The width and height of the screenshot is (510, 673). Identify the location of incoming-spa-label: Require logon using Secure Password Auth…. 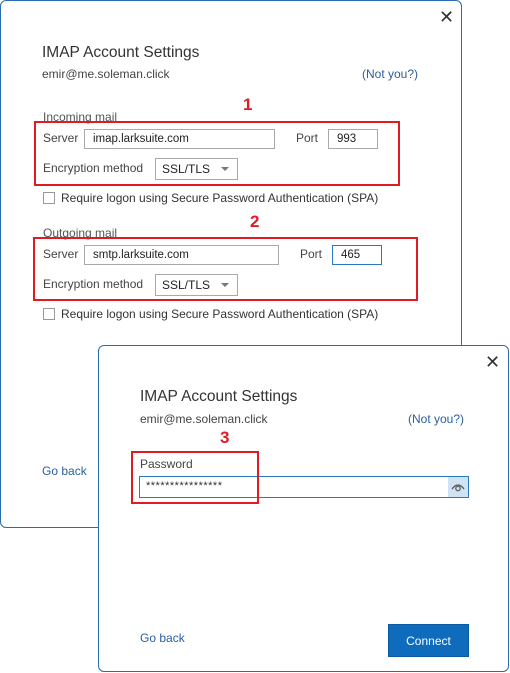
(220, 198).